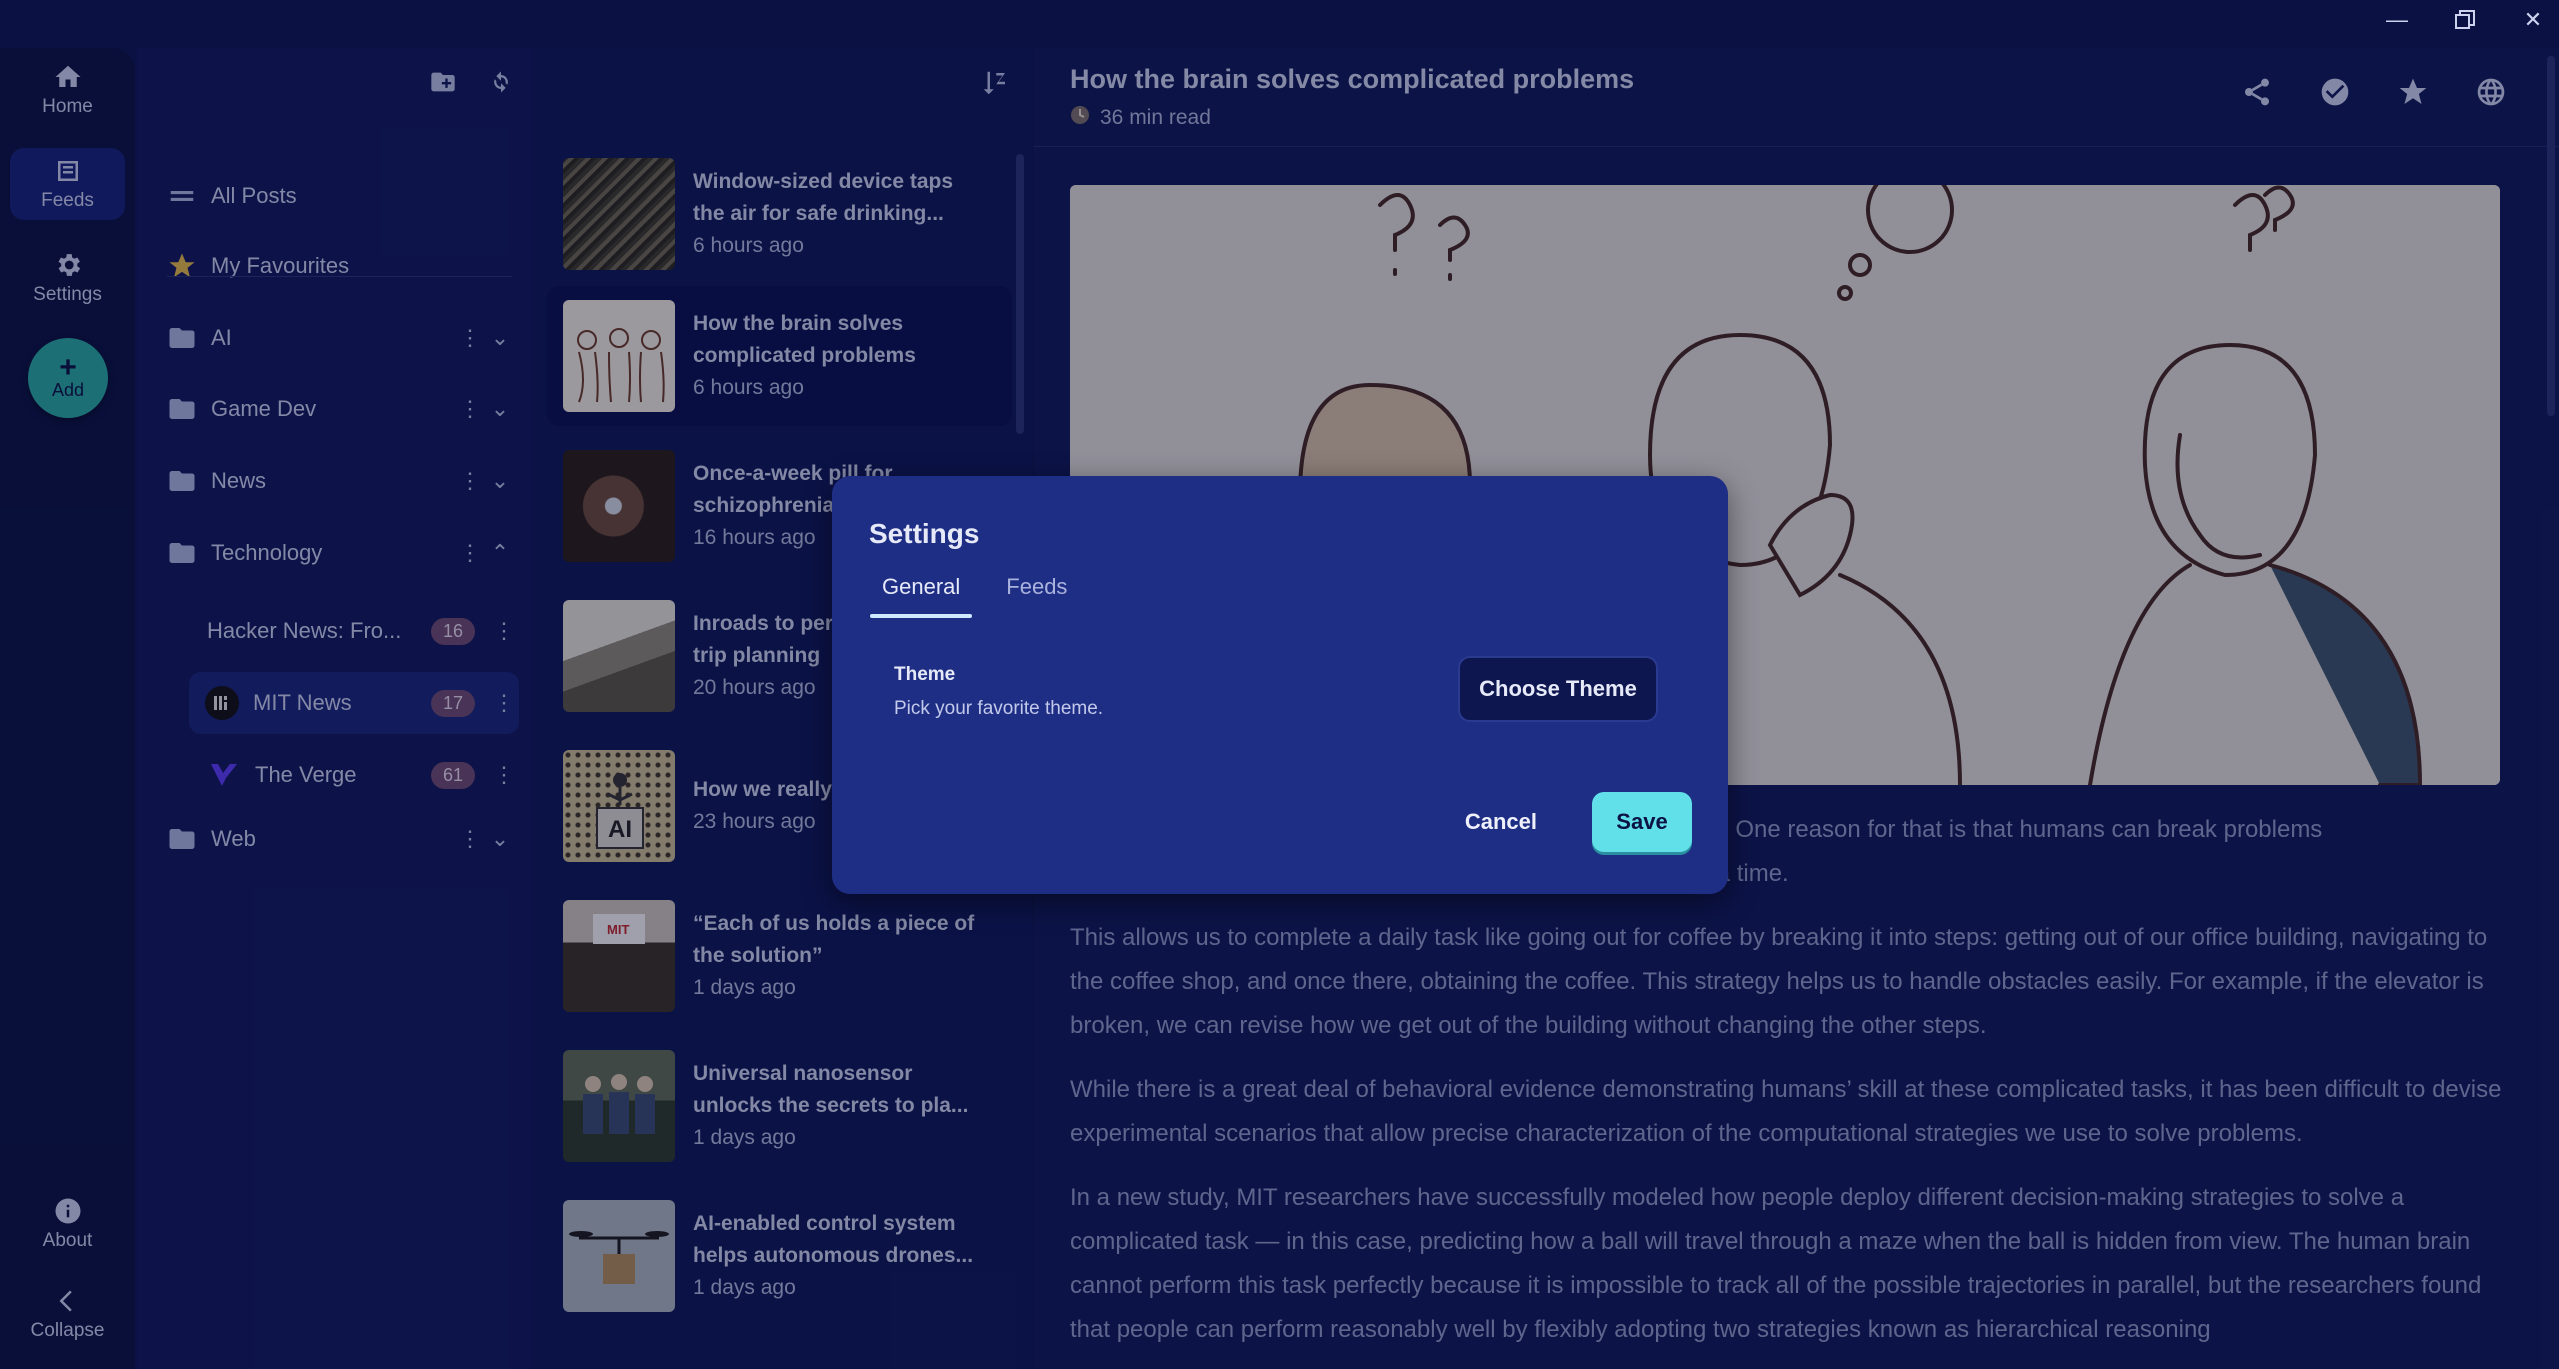 The image size is (2559, 1369). I want to click on theme-setting-description: Pick your favorite theme., so click(999, 708).